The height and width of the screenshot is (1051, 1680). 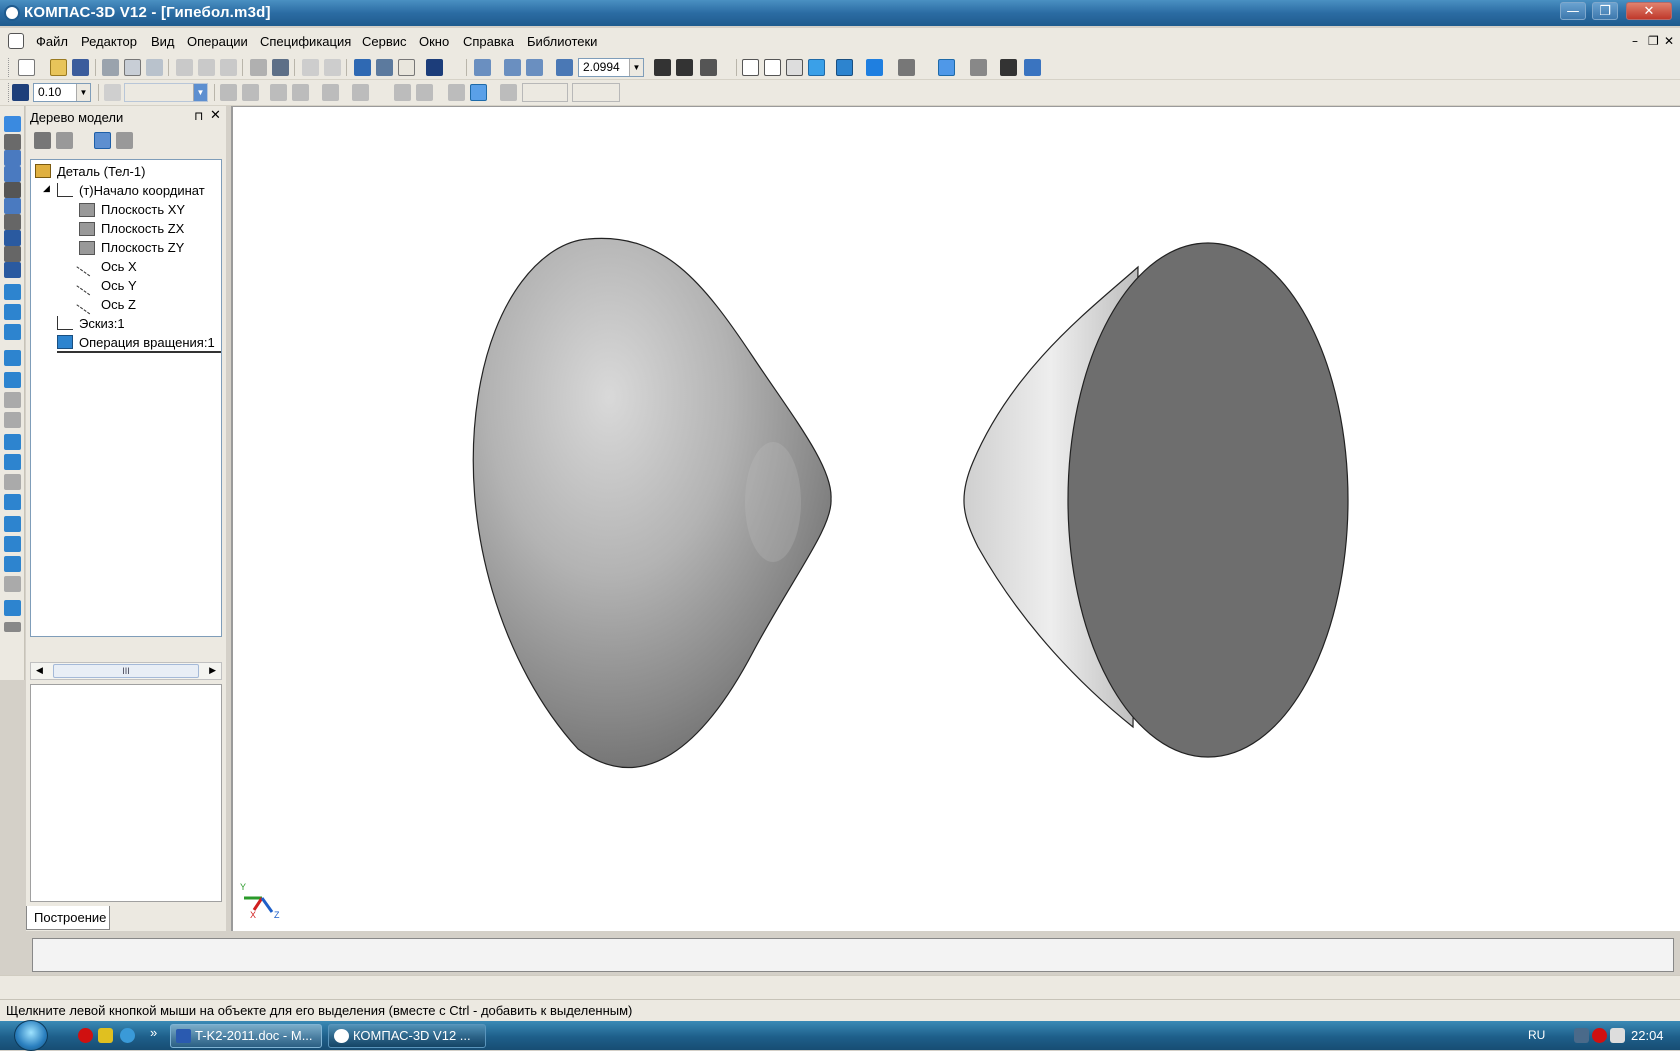 I want to click on tree-view-icon, so click(x=102, y=140).